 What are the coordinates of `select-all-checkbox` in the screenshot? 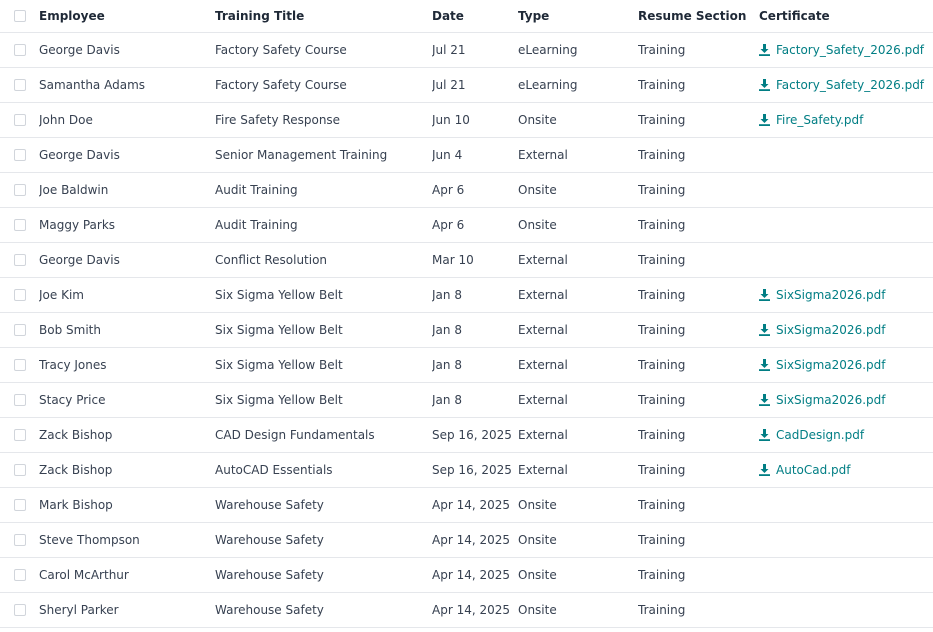 It's located at (20, 16).